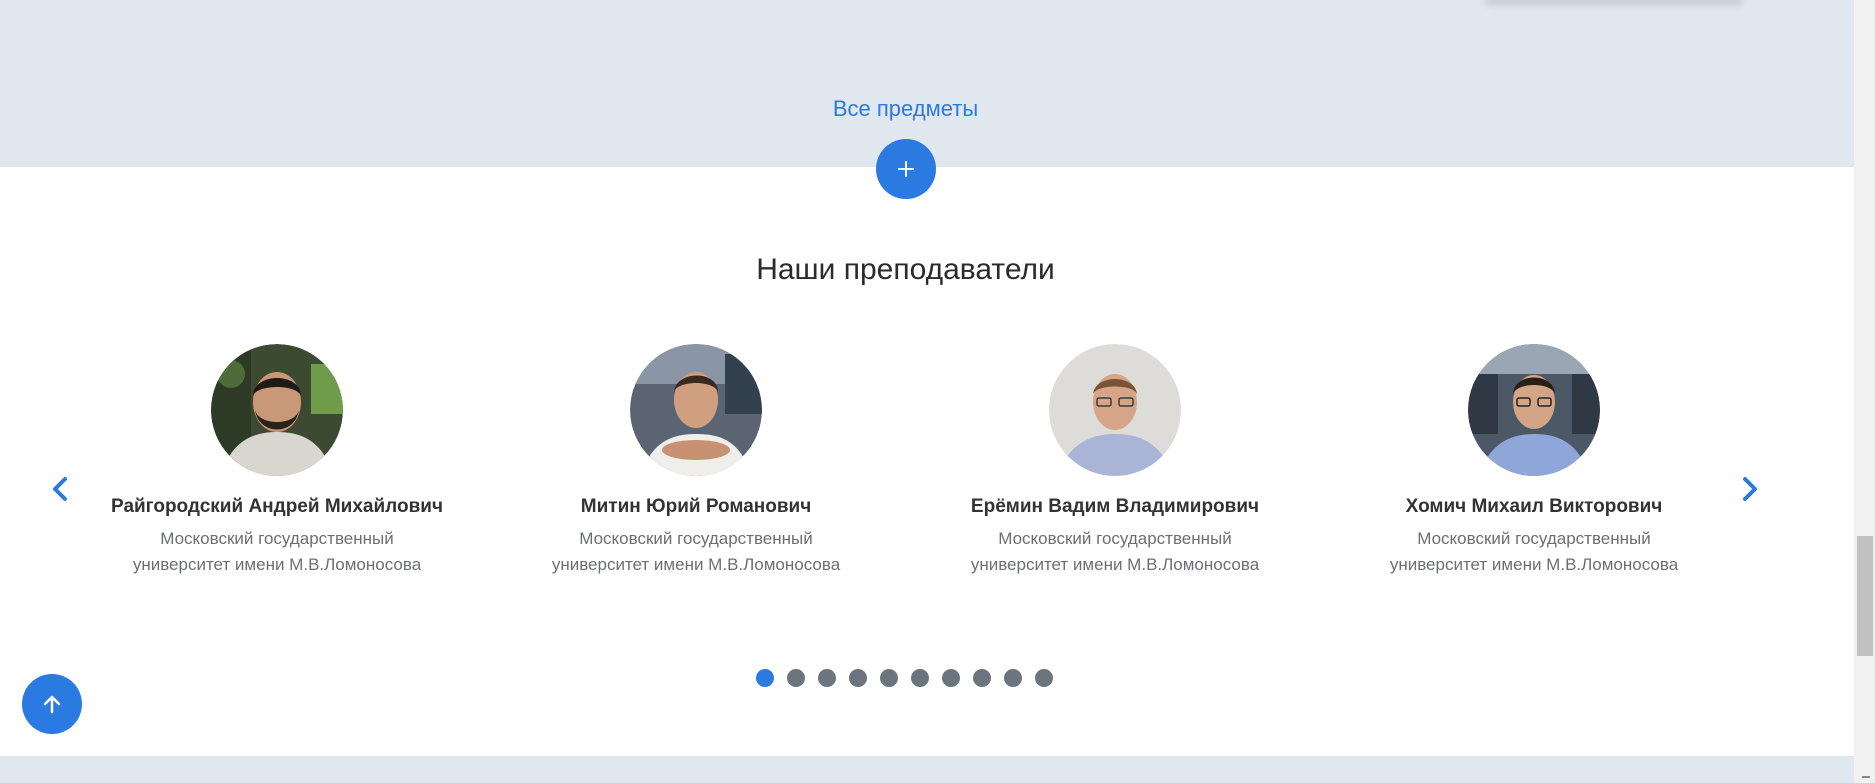  What do you see at coordinates (904, 679) in the screenshot?
I see `carousel-pagination` at bounding box center [904, 679].